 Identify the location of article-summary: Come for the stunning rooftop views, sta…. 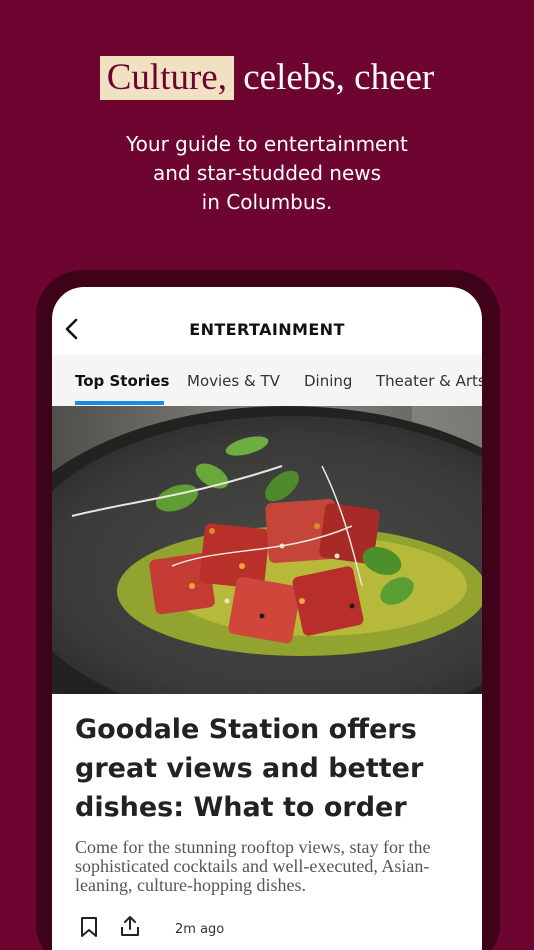
(253, 866).